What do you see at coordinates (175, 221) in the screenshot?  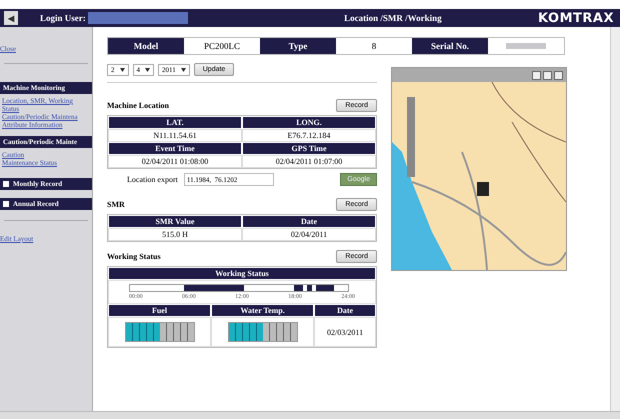 I see `table-header: SMR Value` at bounding box center [175, 221].